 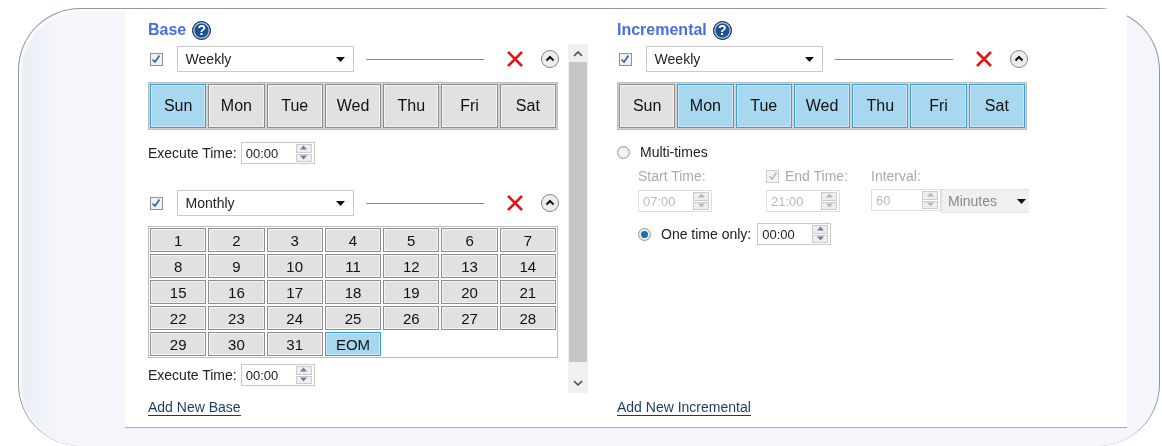 What do you see at coordinates (294, 240) in the screenshot?
I see `month-day-toggle: 3` at bounding box center [294, 240].